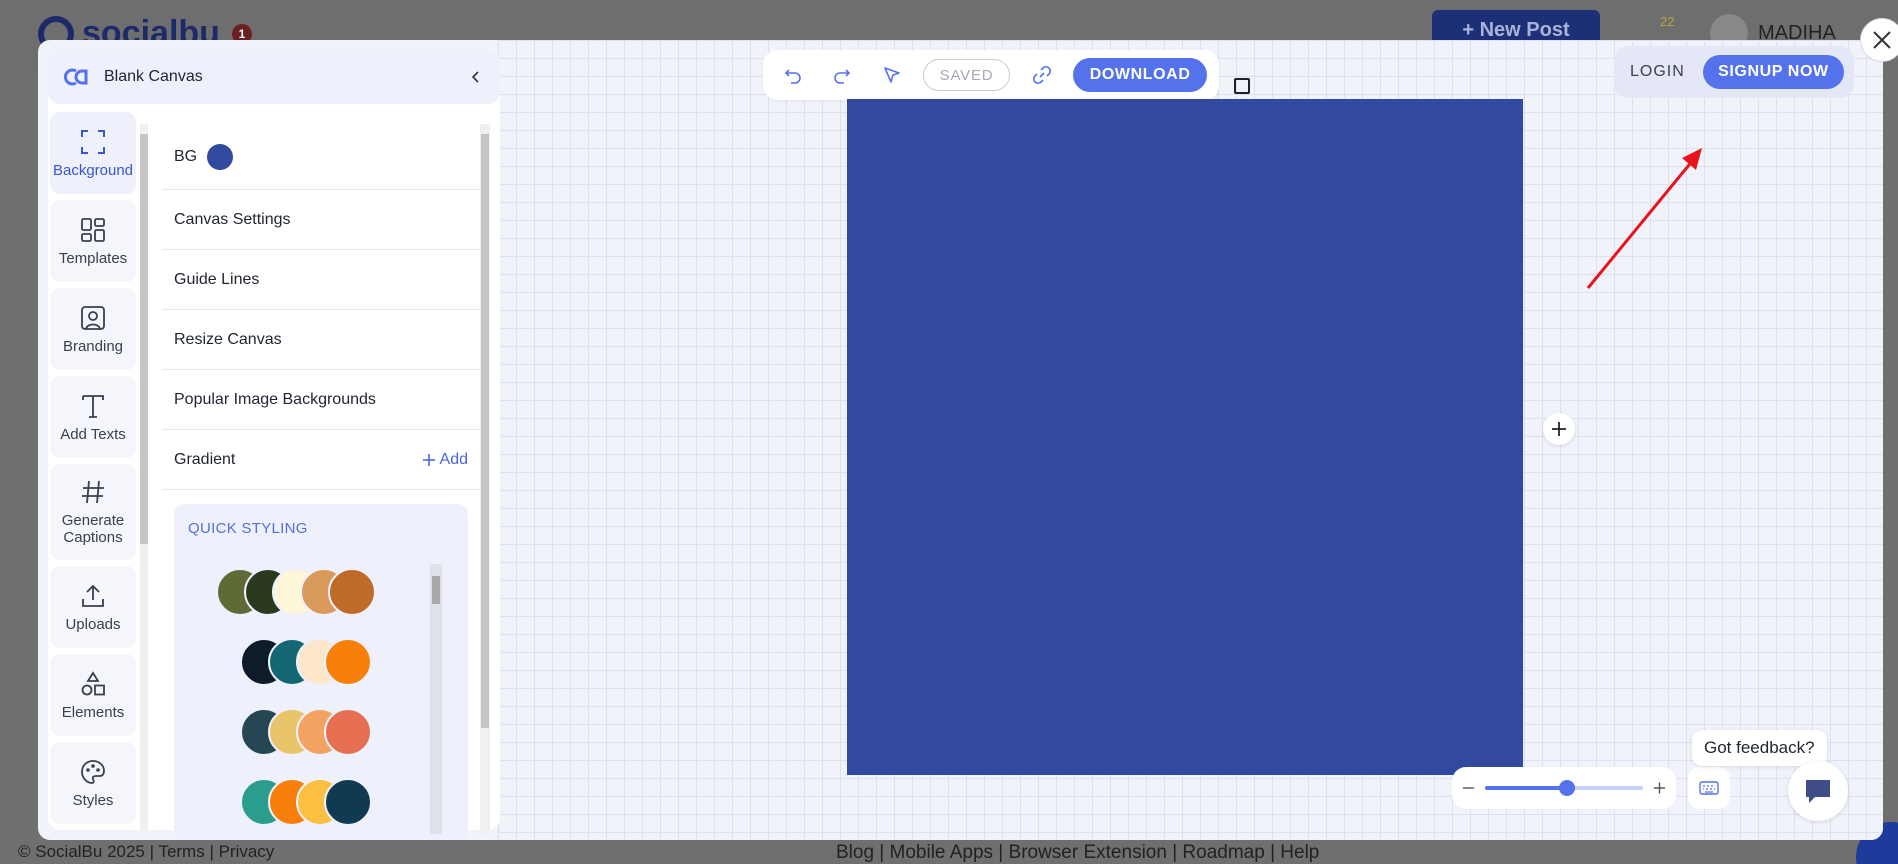 The height and width of the screenshot is (864, 1898). What do you see at coordinates (453, 459) in the screenshot?
I see `add-label: Add` at bounding box center [453, 459].